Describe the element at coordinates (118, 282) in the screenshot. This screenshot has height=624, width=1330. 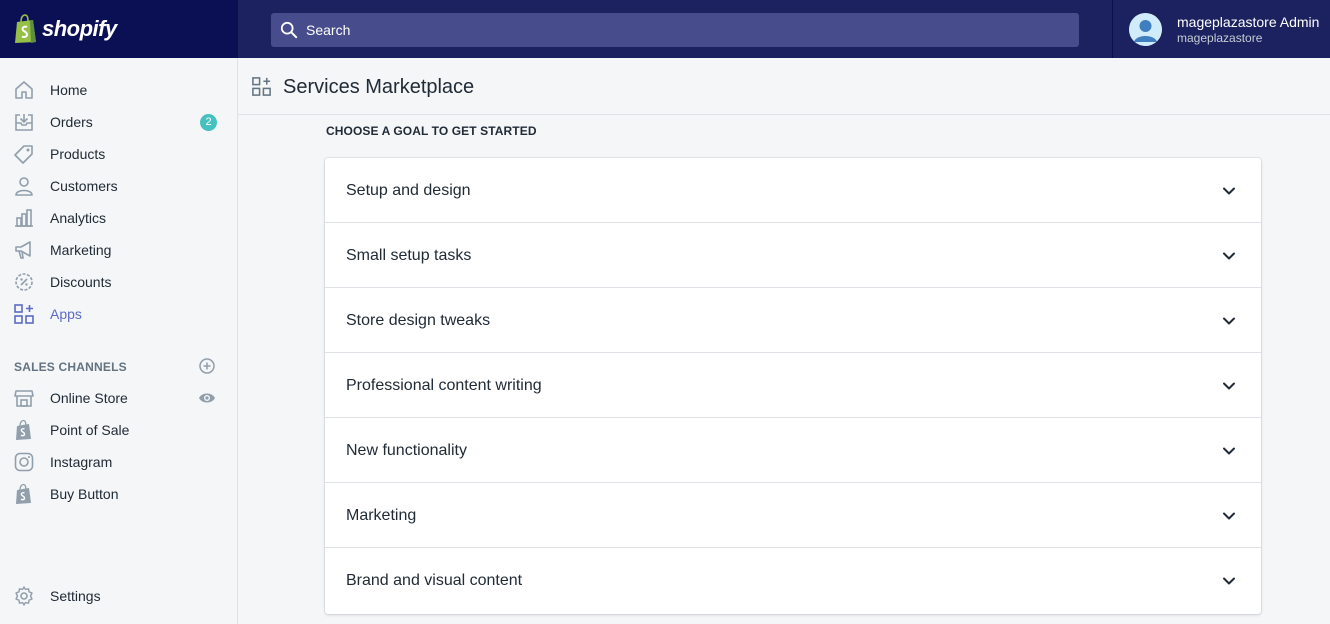
I see `sidebar-item-discounts: Discounts` at that location.